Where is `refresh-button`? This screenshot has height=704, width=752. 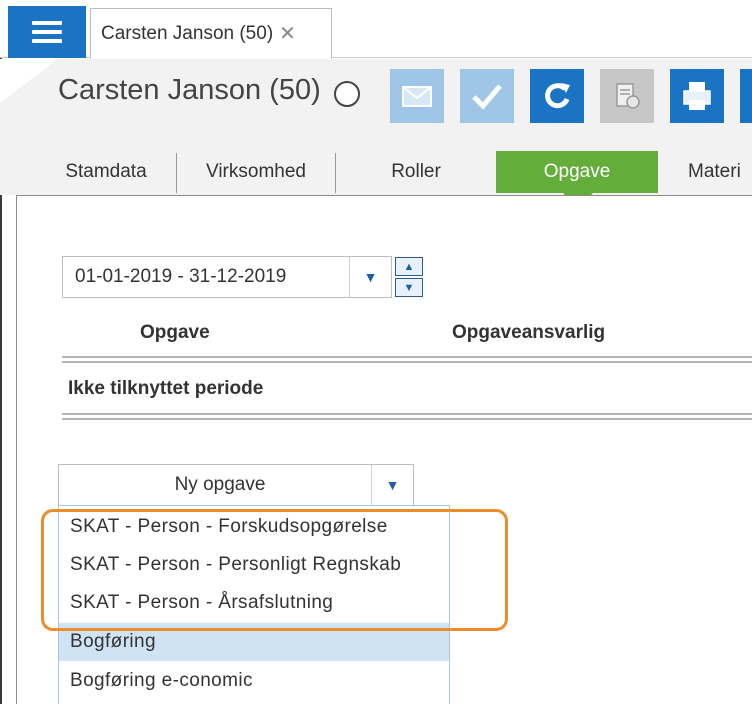
refresh-button is located at coordinates (557, 96).